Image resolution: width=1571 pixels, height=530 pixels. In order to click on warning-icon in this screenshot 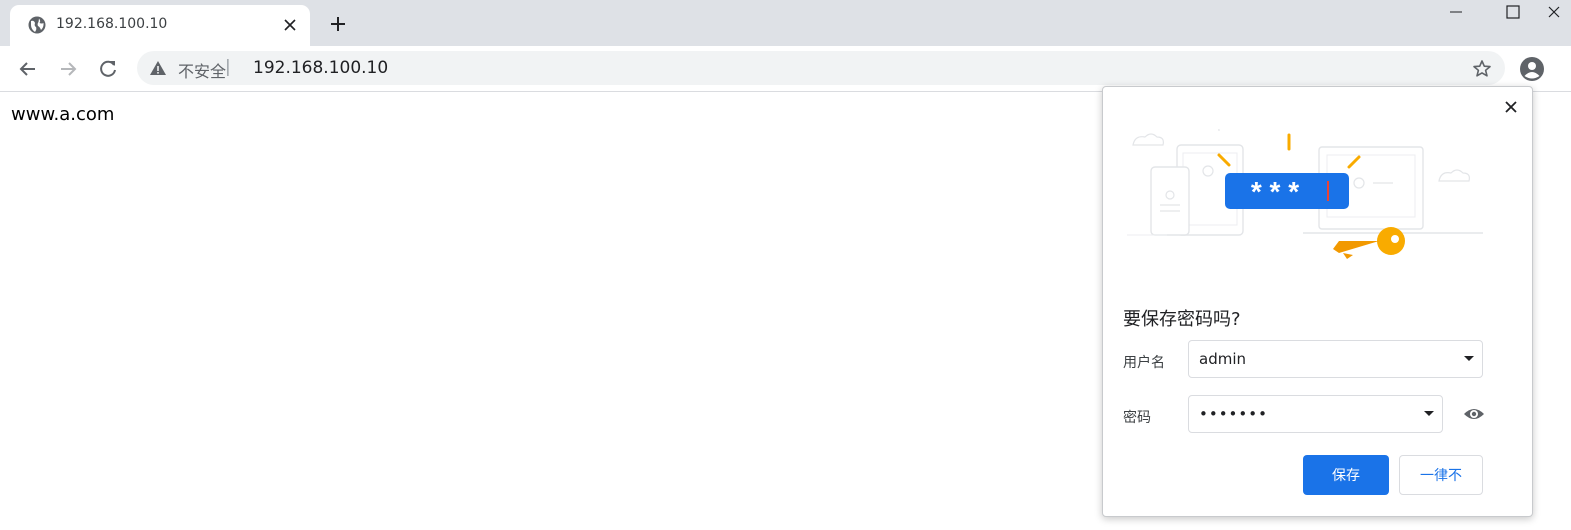, I will do `click(158, 68)`.